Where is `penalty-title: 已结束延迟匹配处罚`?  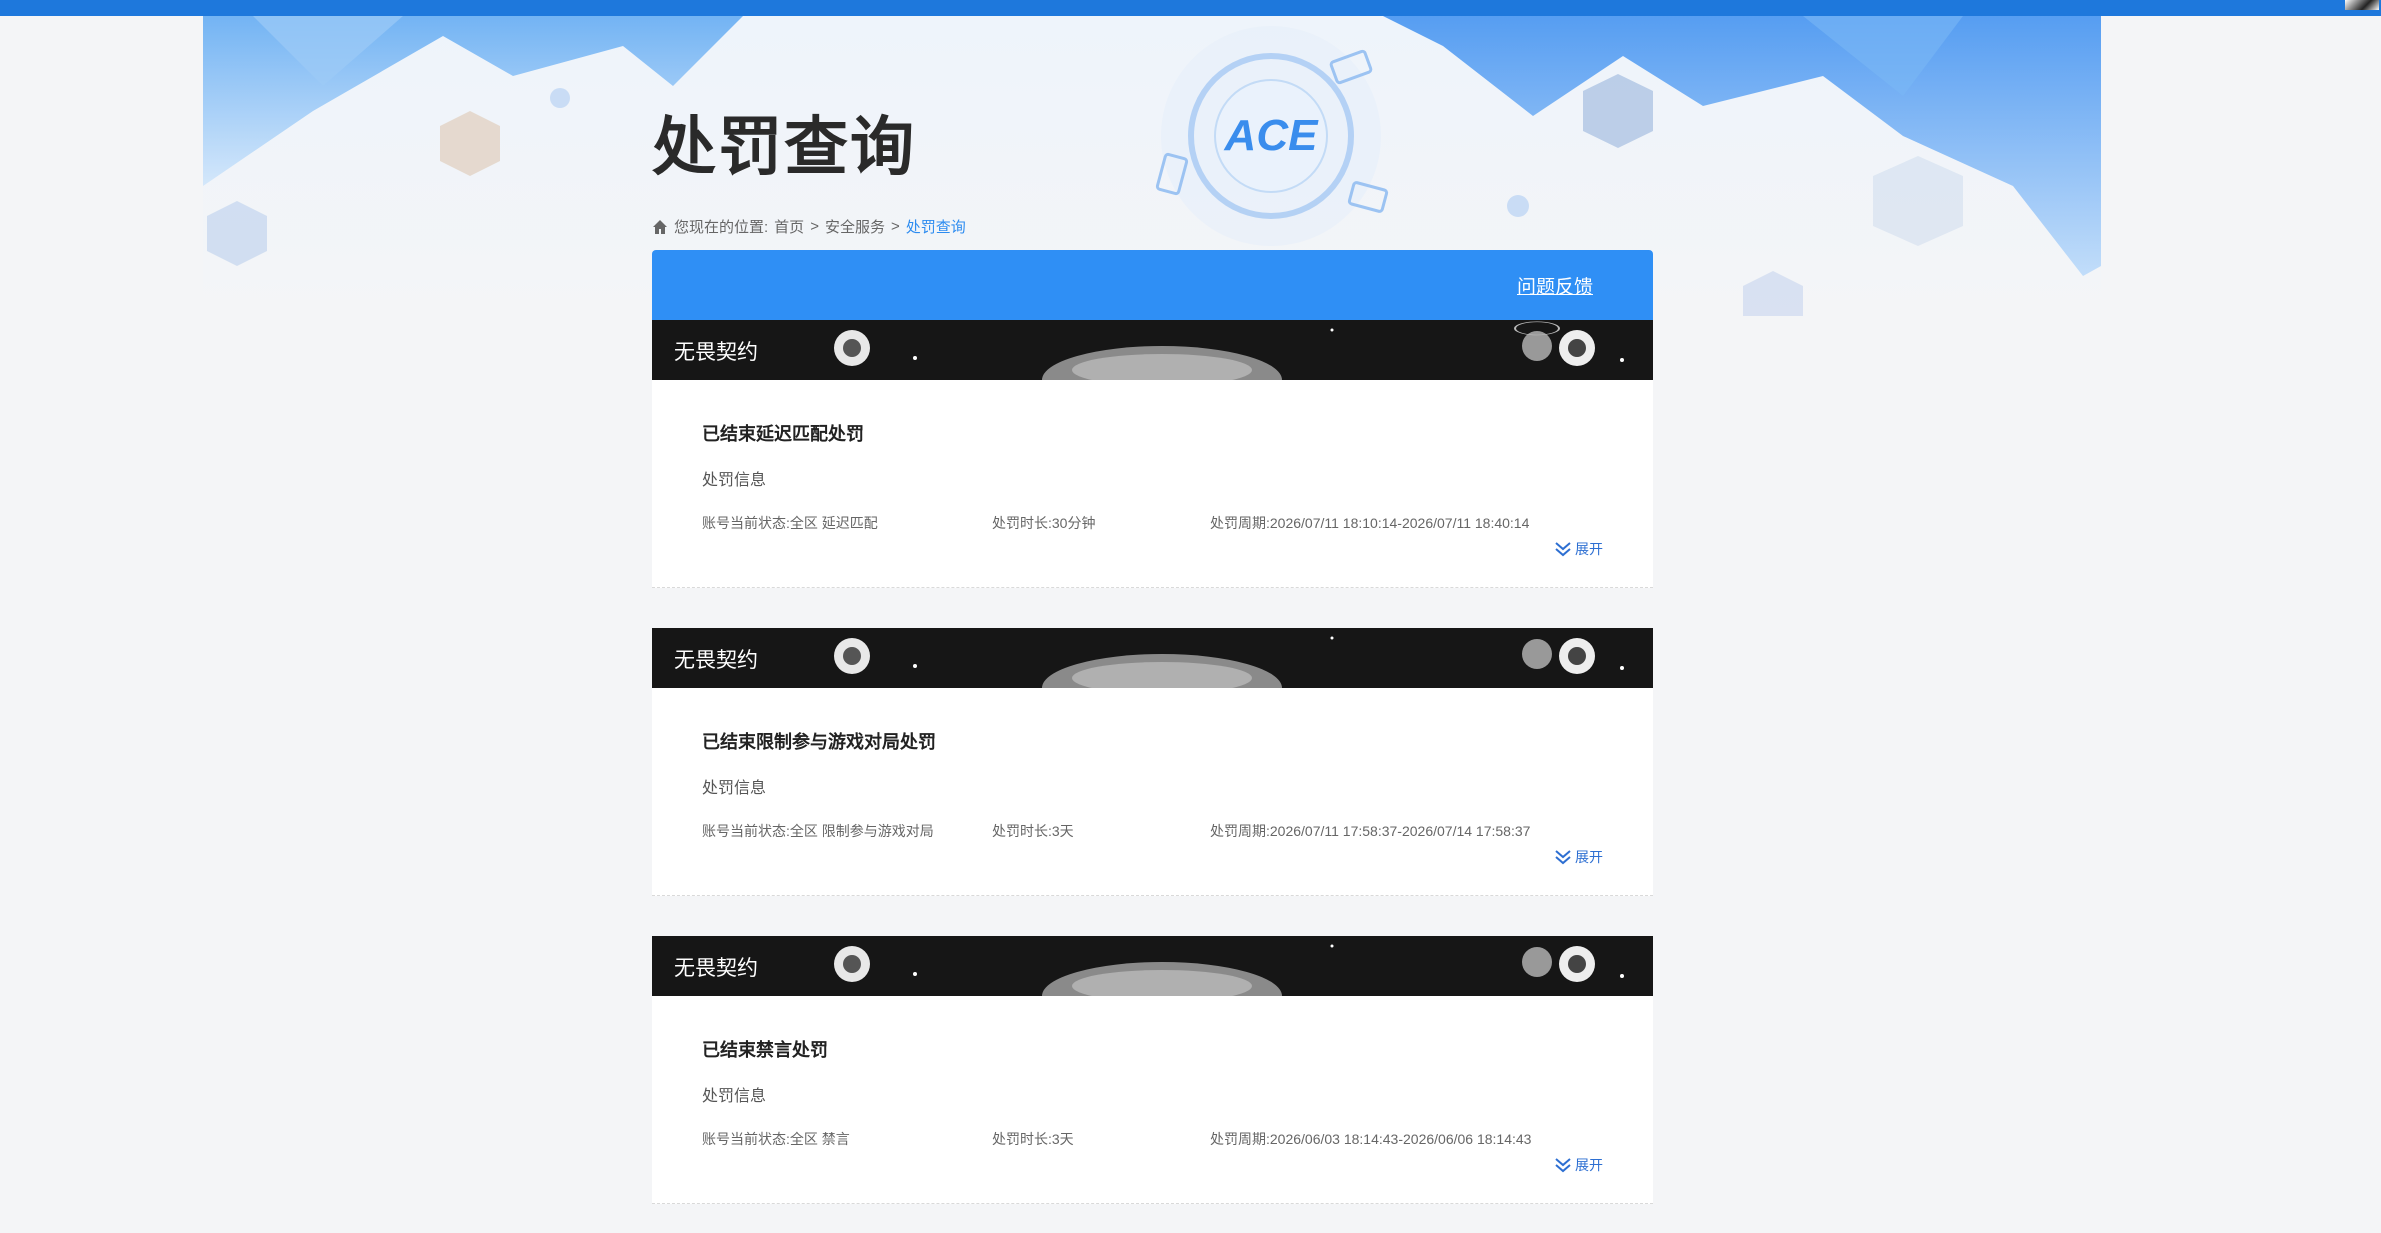 penalty-title: 已结束延迟匹配处罚 is located at coordinates (783, 434).